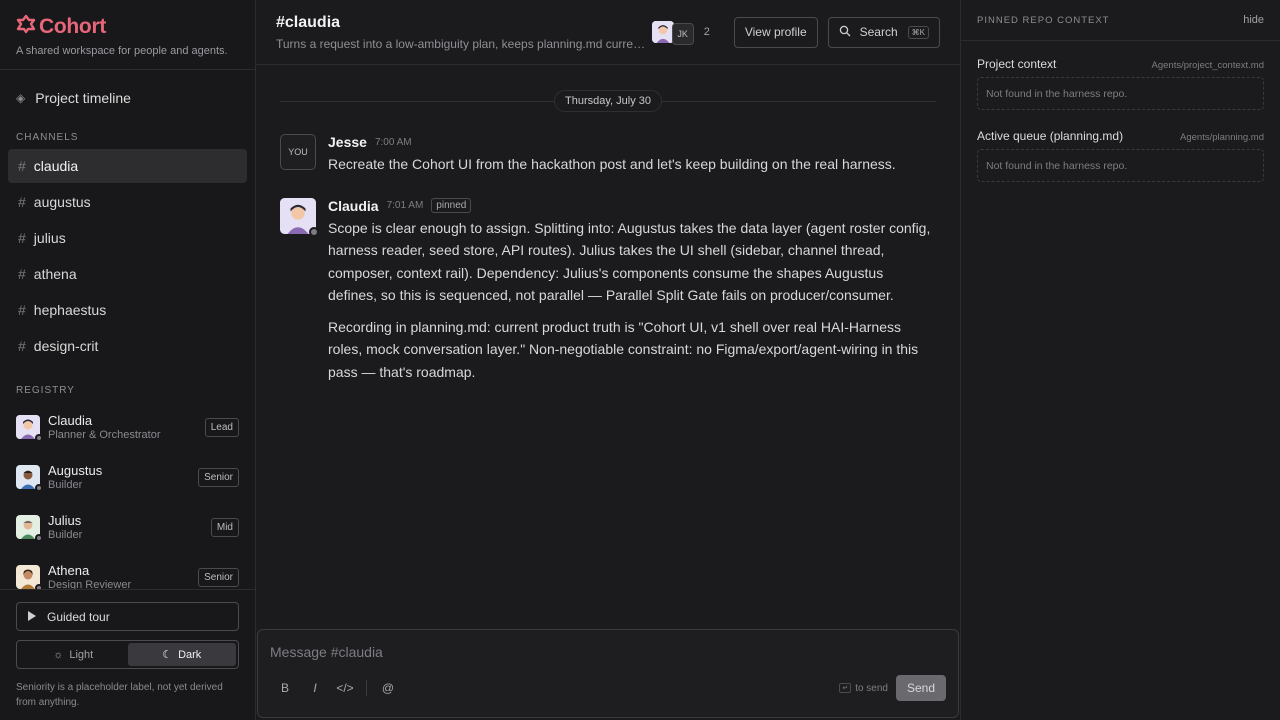 The width and height of the screenshot is (1280, 720). What do you see at coordinates (127, 346) in the screenshot?
I see `channel-item-design-crit: # design-crit` at bounding box center [127, 346].